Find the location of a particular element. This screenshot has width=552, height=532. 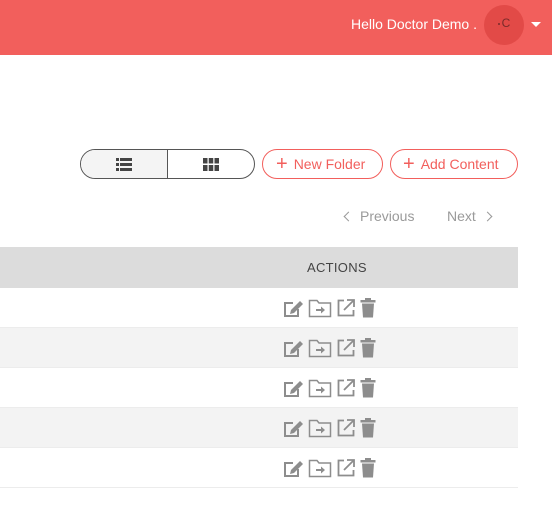

next-page-button: Next is located at coordinates (470, 216).